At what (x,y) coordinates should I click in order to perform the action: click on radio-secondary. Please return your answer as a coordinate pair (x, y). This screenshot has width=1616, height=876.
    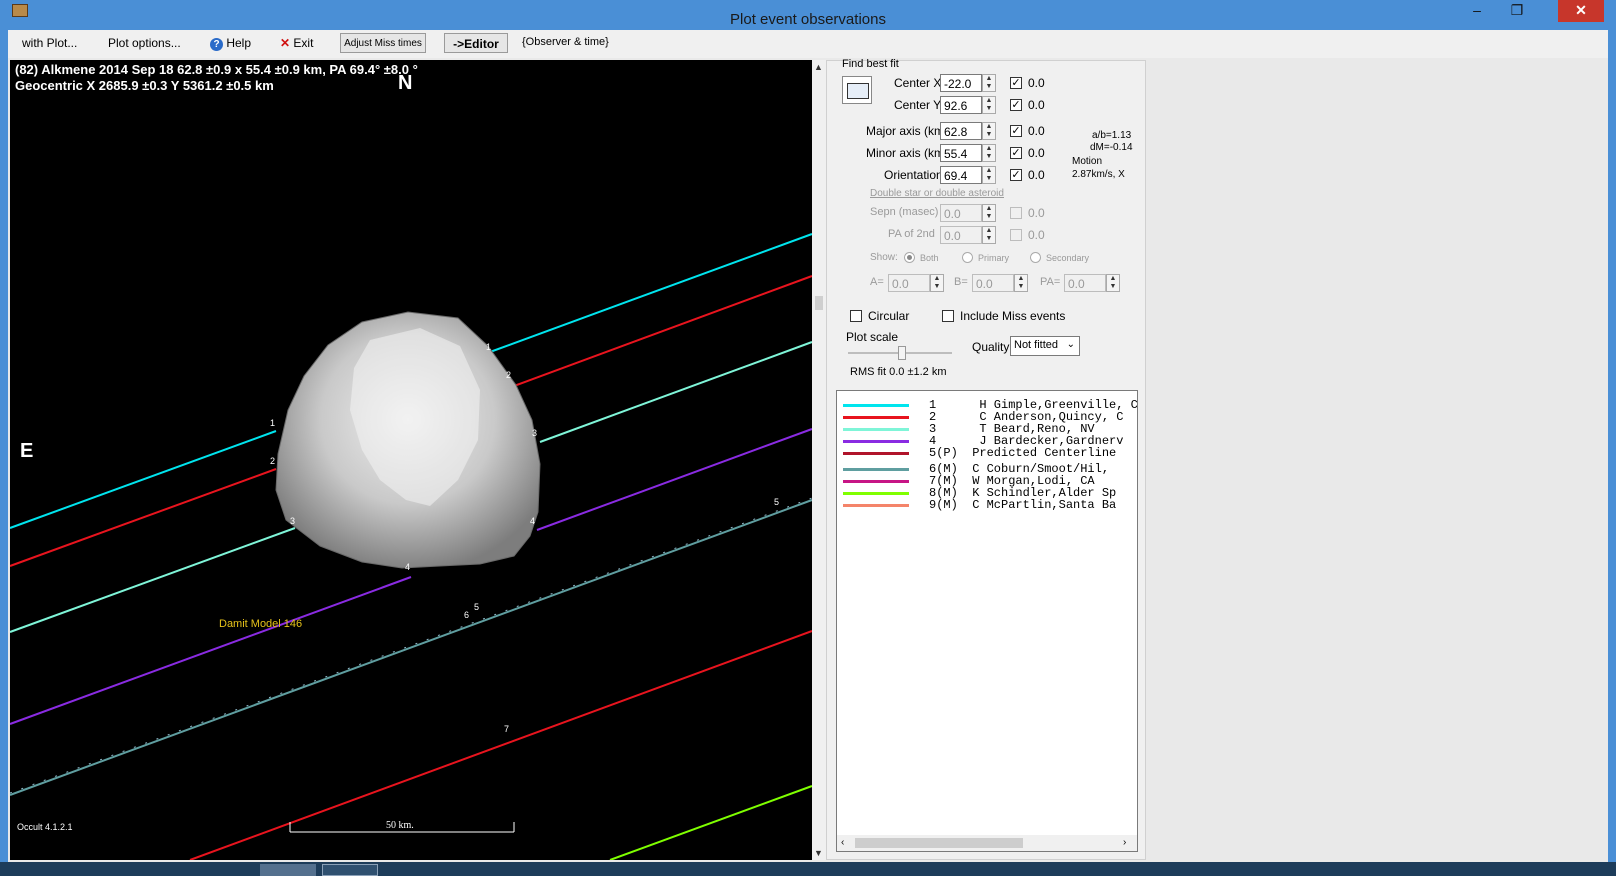
    Looking at the image, I should click on (1035, 257).